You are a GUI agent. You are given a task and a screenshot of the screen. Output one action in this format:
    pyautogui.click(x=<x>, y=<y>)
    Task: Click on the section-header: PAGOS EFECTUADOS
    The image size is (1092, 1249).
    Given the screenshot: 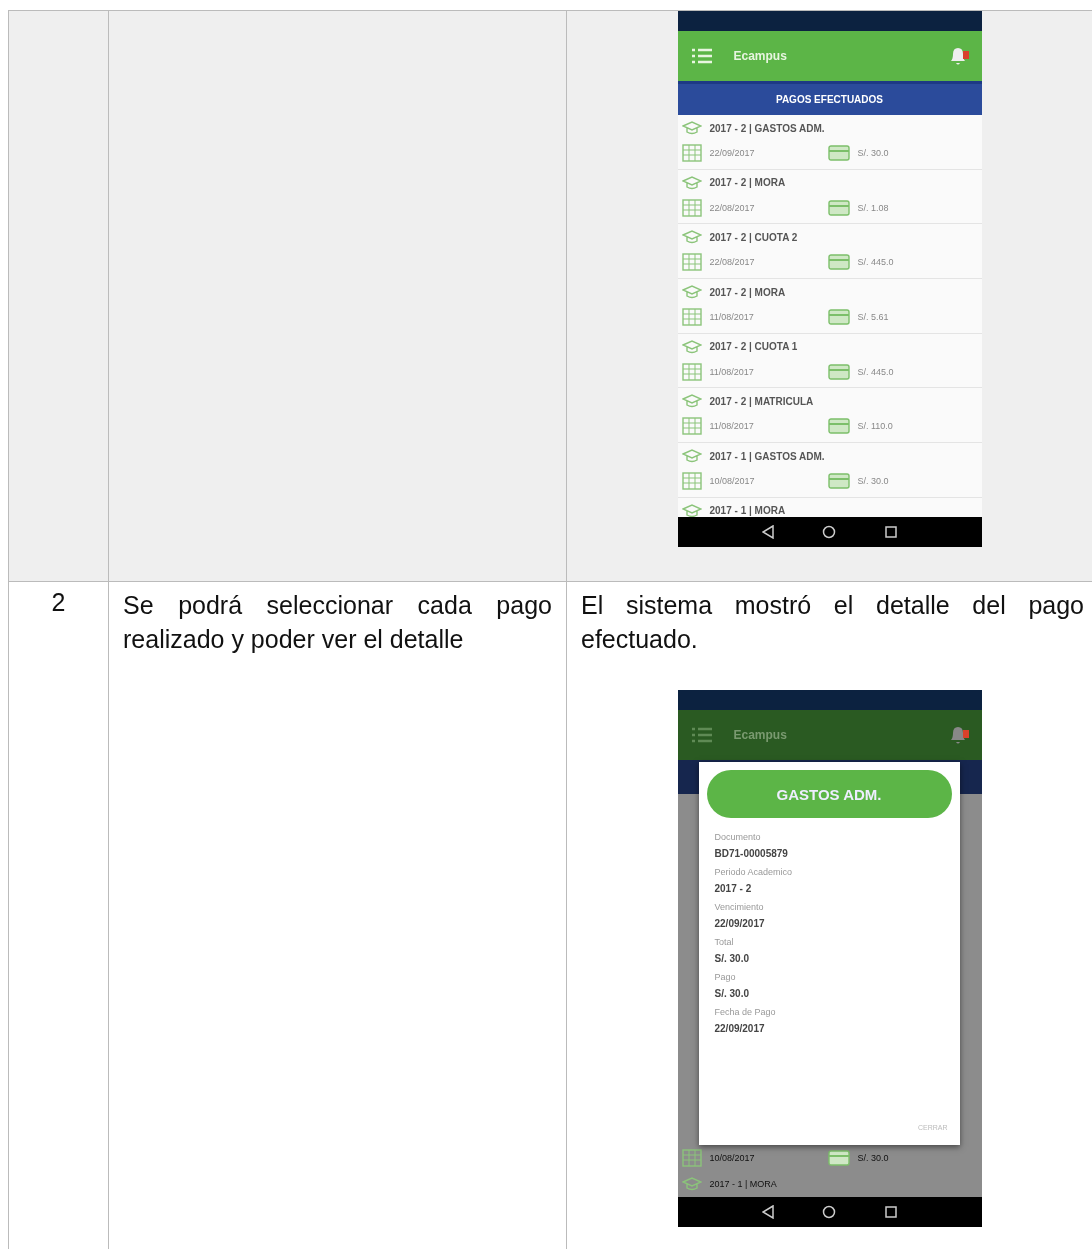 What is the action you would take?
    pyautogui.click(x=829, y=98)
    